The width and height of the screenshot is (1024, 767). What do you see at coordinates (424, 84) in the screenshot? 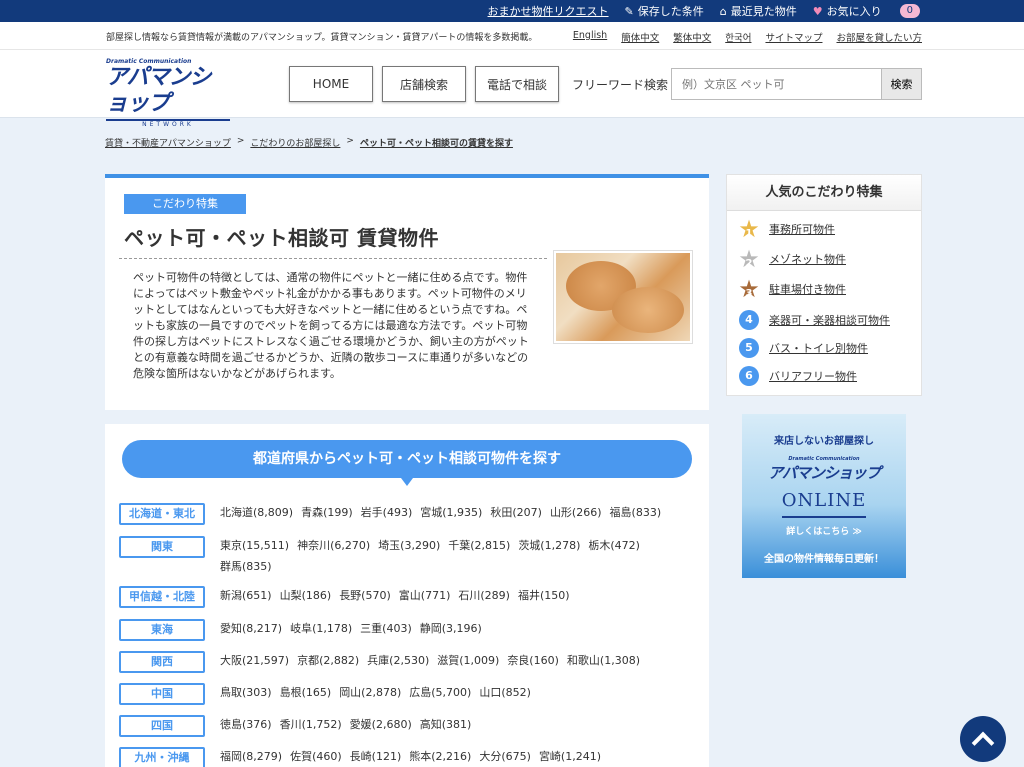
I see `nav-store-search-button: 店舗検索` at bounding box center [424, 84].